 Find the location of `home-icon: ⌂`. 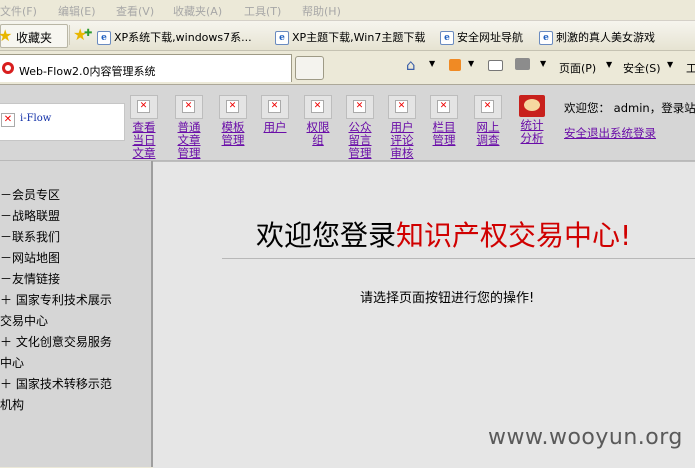

home-icon: ⌂ is located at coordinates (413, 65).